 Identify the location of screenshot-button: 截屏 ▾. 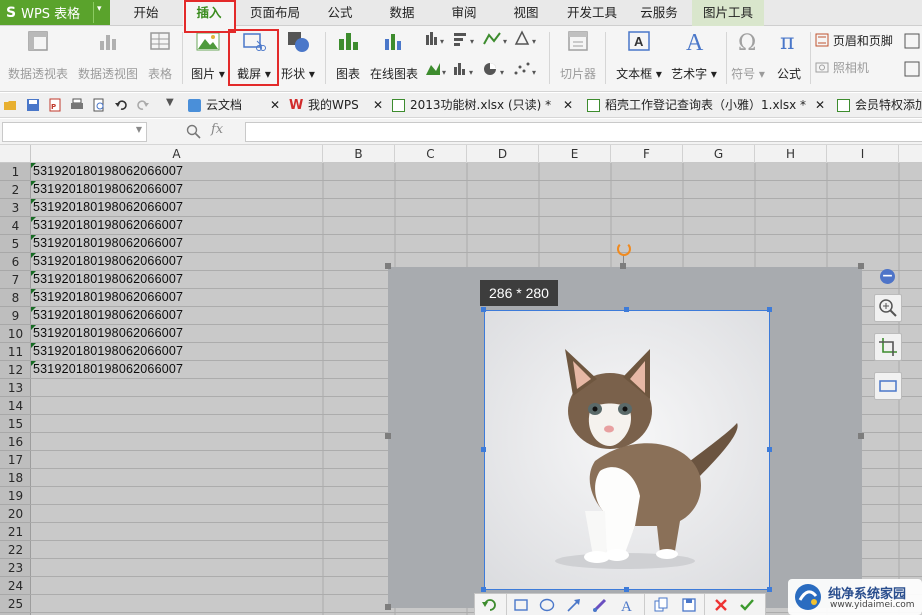
(254, 55).